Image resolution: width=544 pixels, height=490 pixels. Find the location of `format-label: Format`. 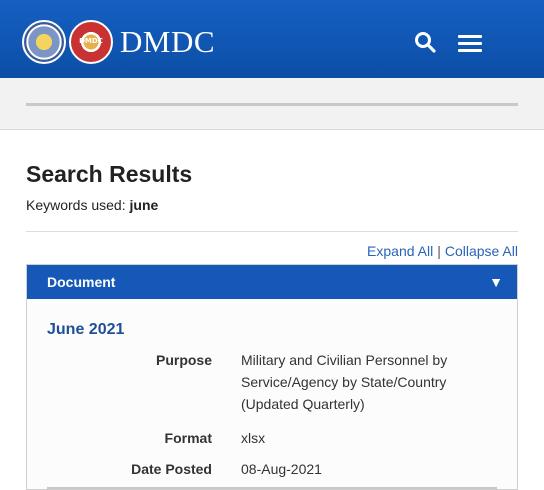

format-label: Format is located at coordinates (188, 438).